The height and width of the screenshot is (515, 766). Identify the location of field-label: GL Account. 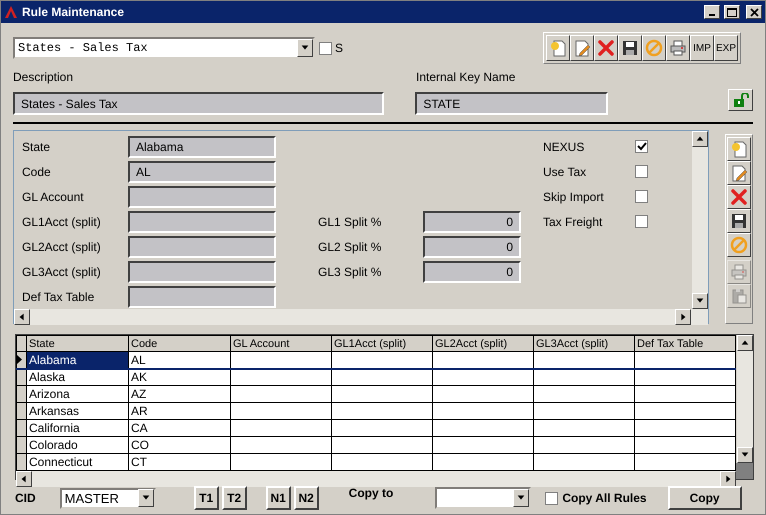
(53, 197).